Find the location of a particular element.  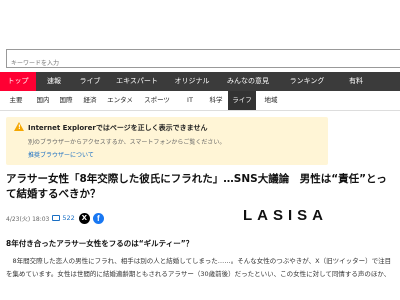

x-share-icon: X is located at coordinates (84, 218).